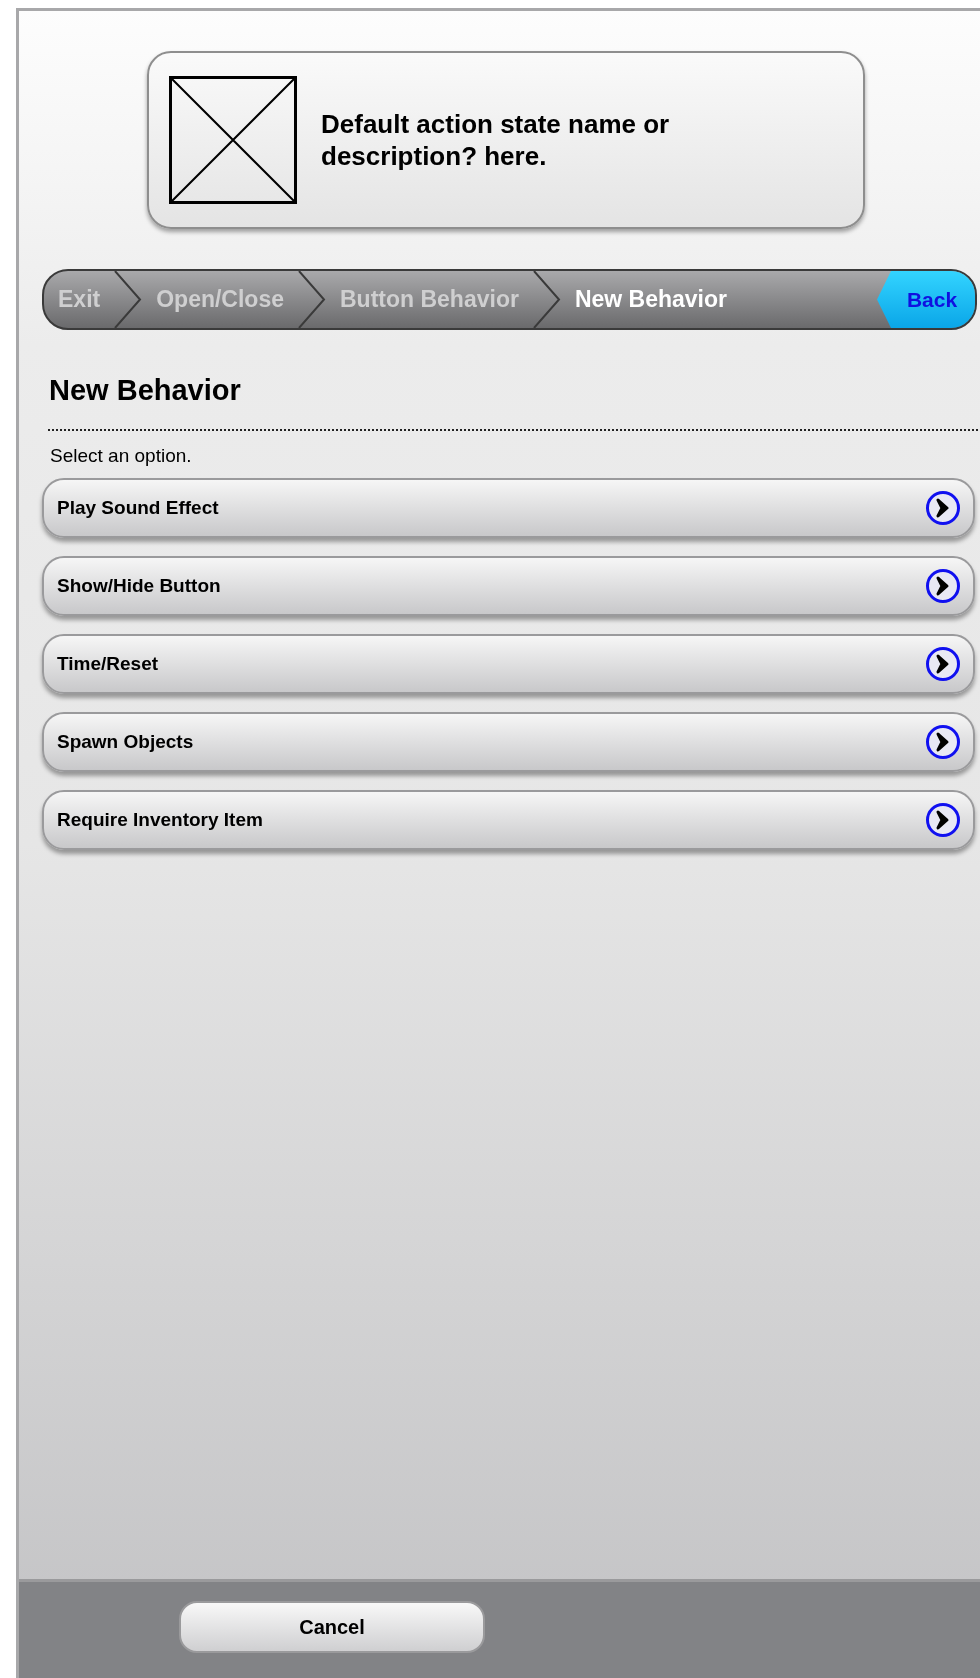 The height and width of the screenshot is (1678, 980). I want to click on option-label: Time/Reset, so click(108, 664).